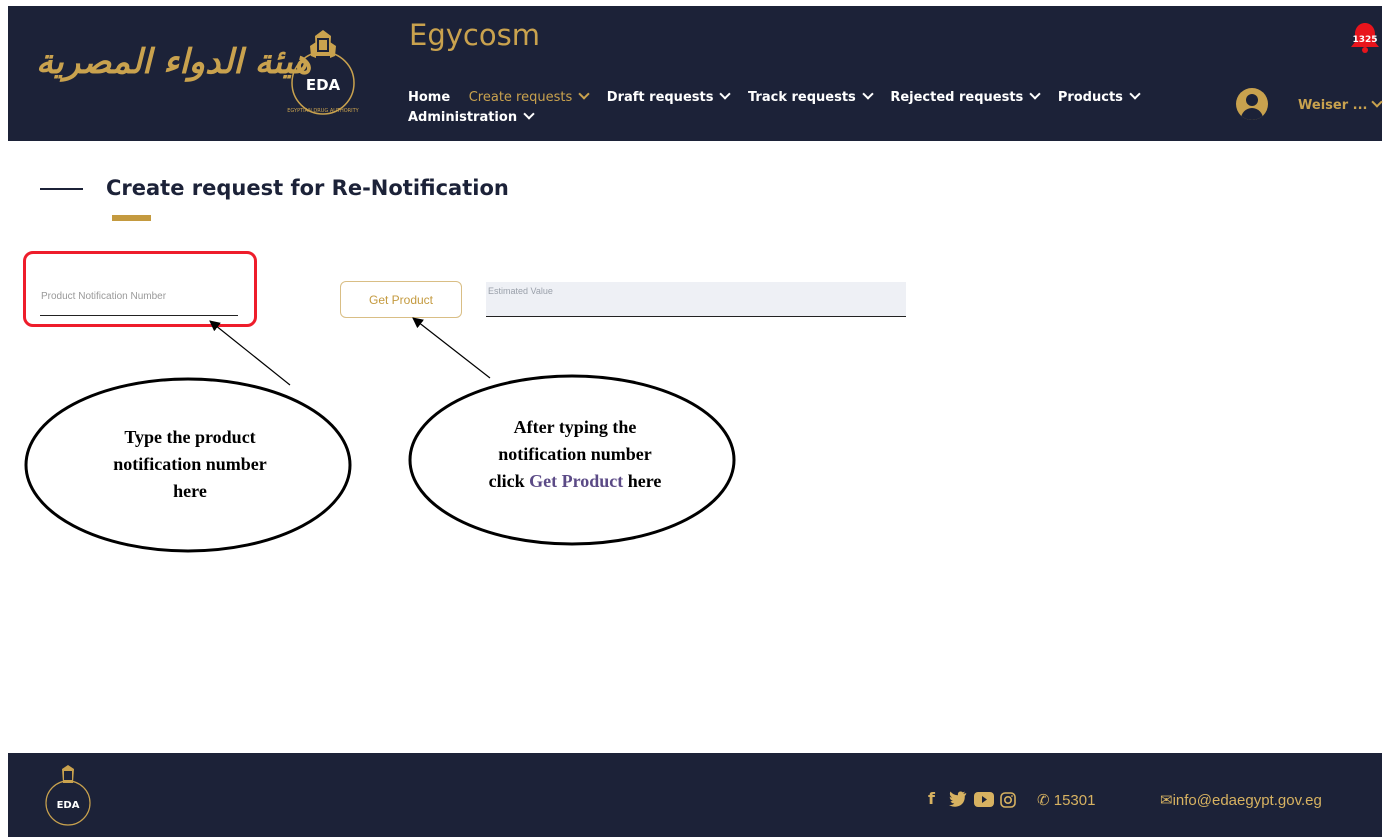 The height and width of the screenshot is (837, 1388). Describe the element at coordinates (575, 427) in the screenshot. I see `right-callout-line1: After typing the` at that location.